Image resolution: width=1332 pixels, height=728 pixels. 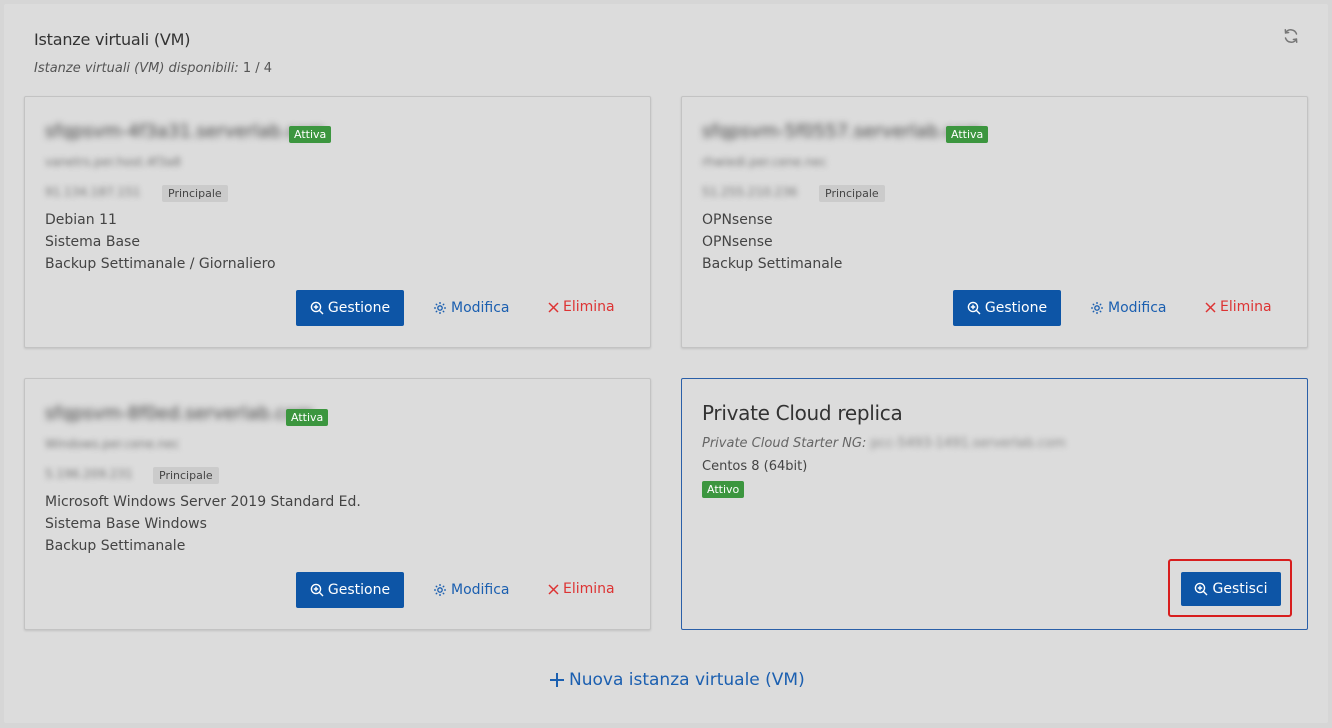 I want to click on vm-count: 1 / 4, so click(x=257, y=68).